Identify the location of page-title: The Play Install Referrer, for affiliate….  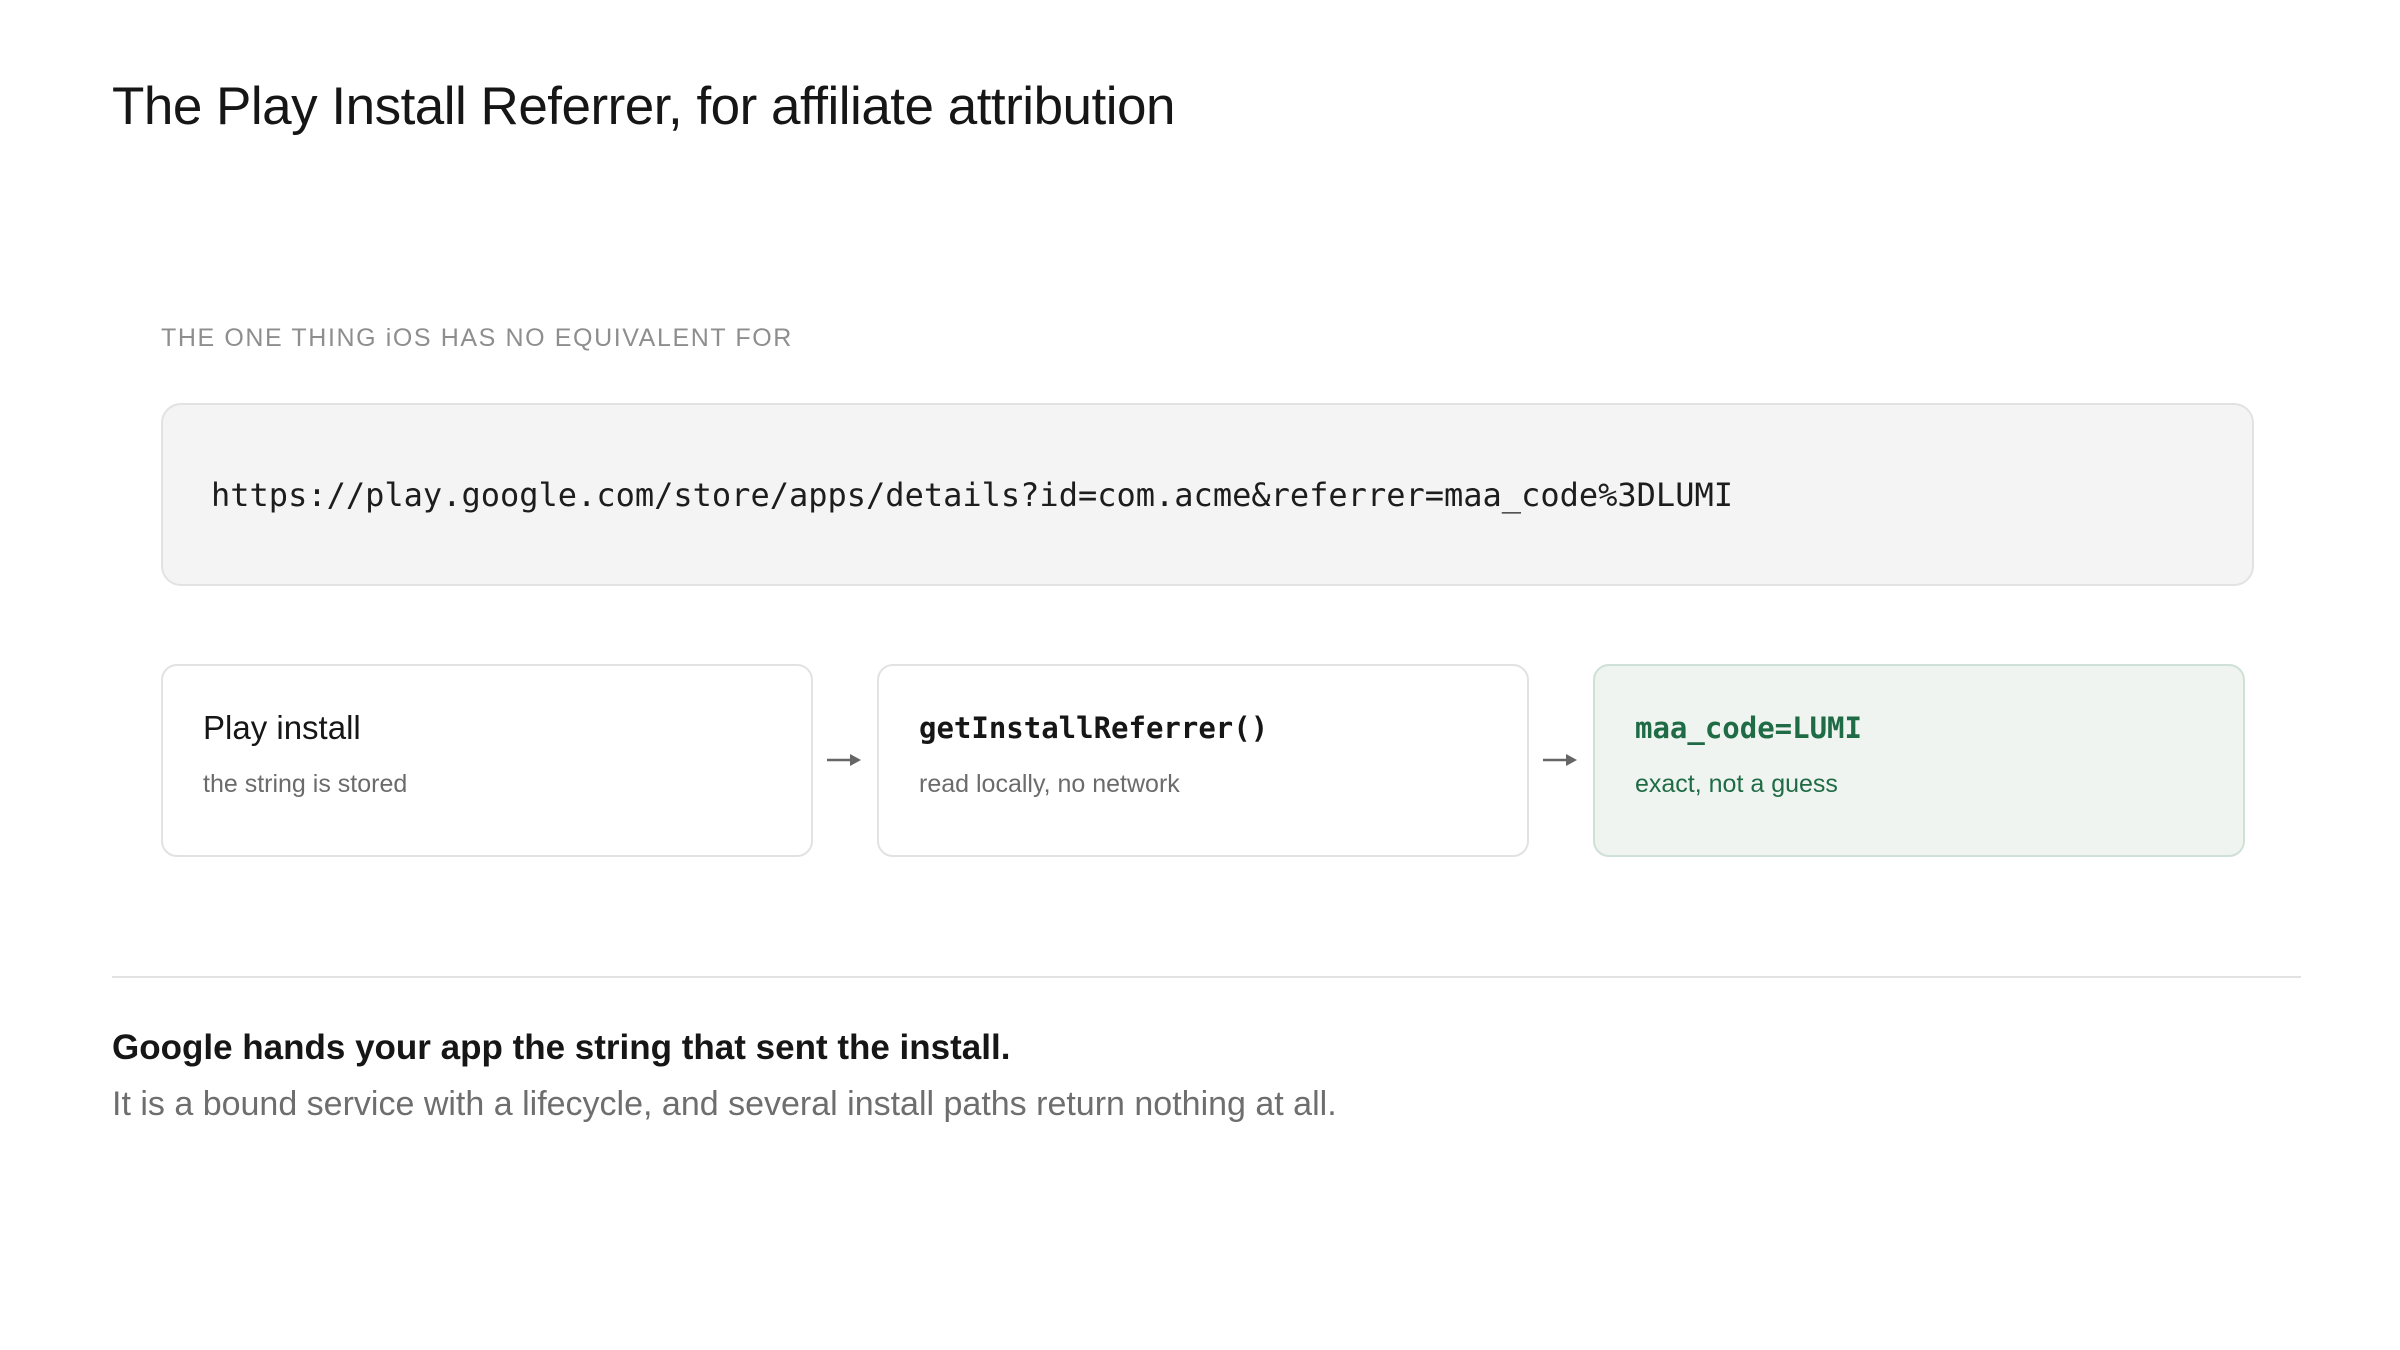
(643, 106).